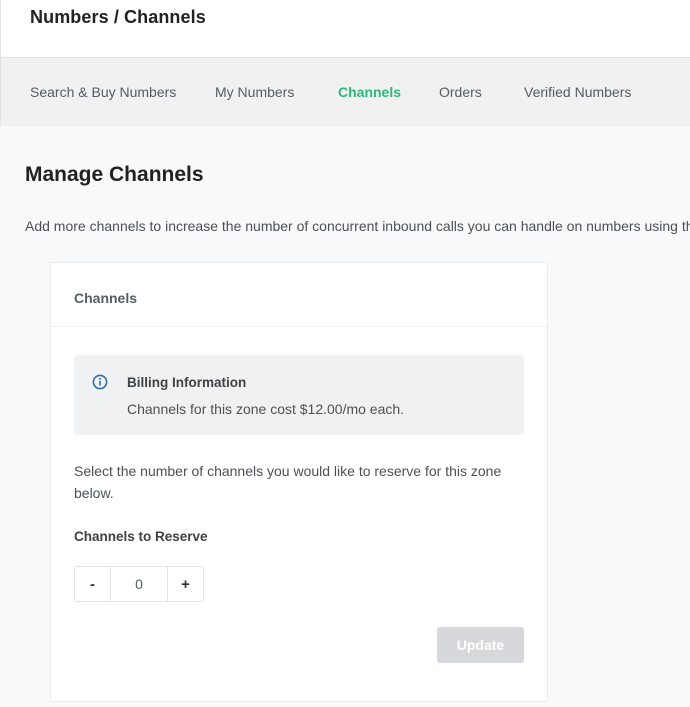 This screenshot has width=690, height=707. Describe the element at coordinates (103, 92) in the screenshot. I see `tab-search-buy-numbers: Search & Buy Numbers` at that location.